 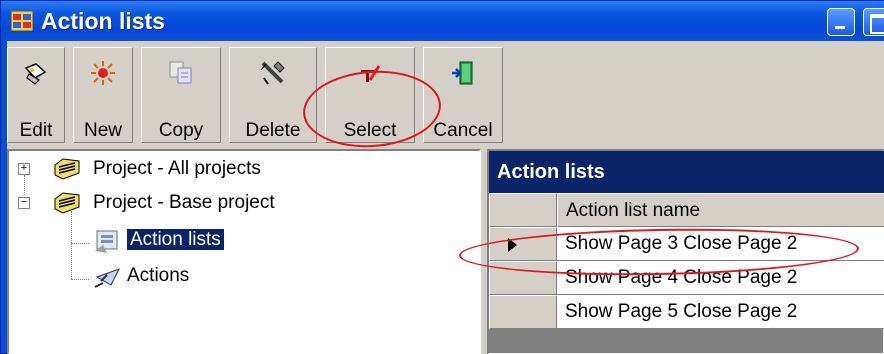 I want to click on select-icon, so click(x=371, y=73).